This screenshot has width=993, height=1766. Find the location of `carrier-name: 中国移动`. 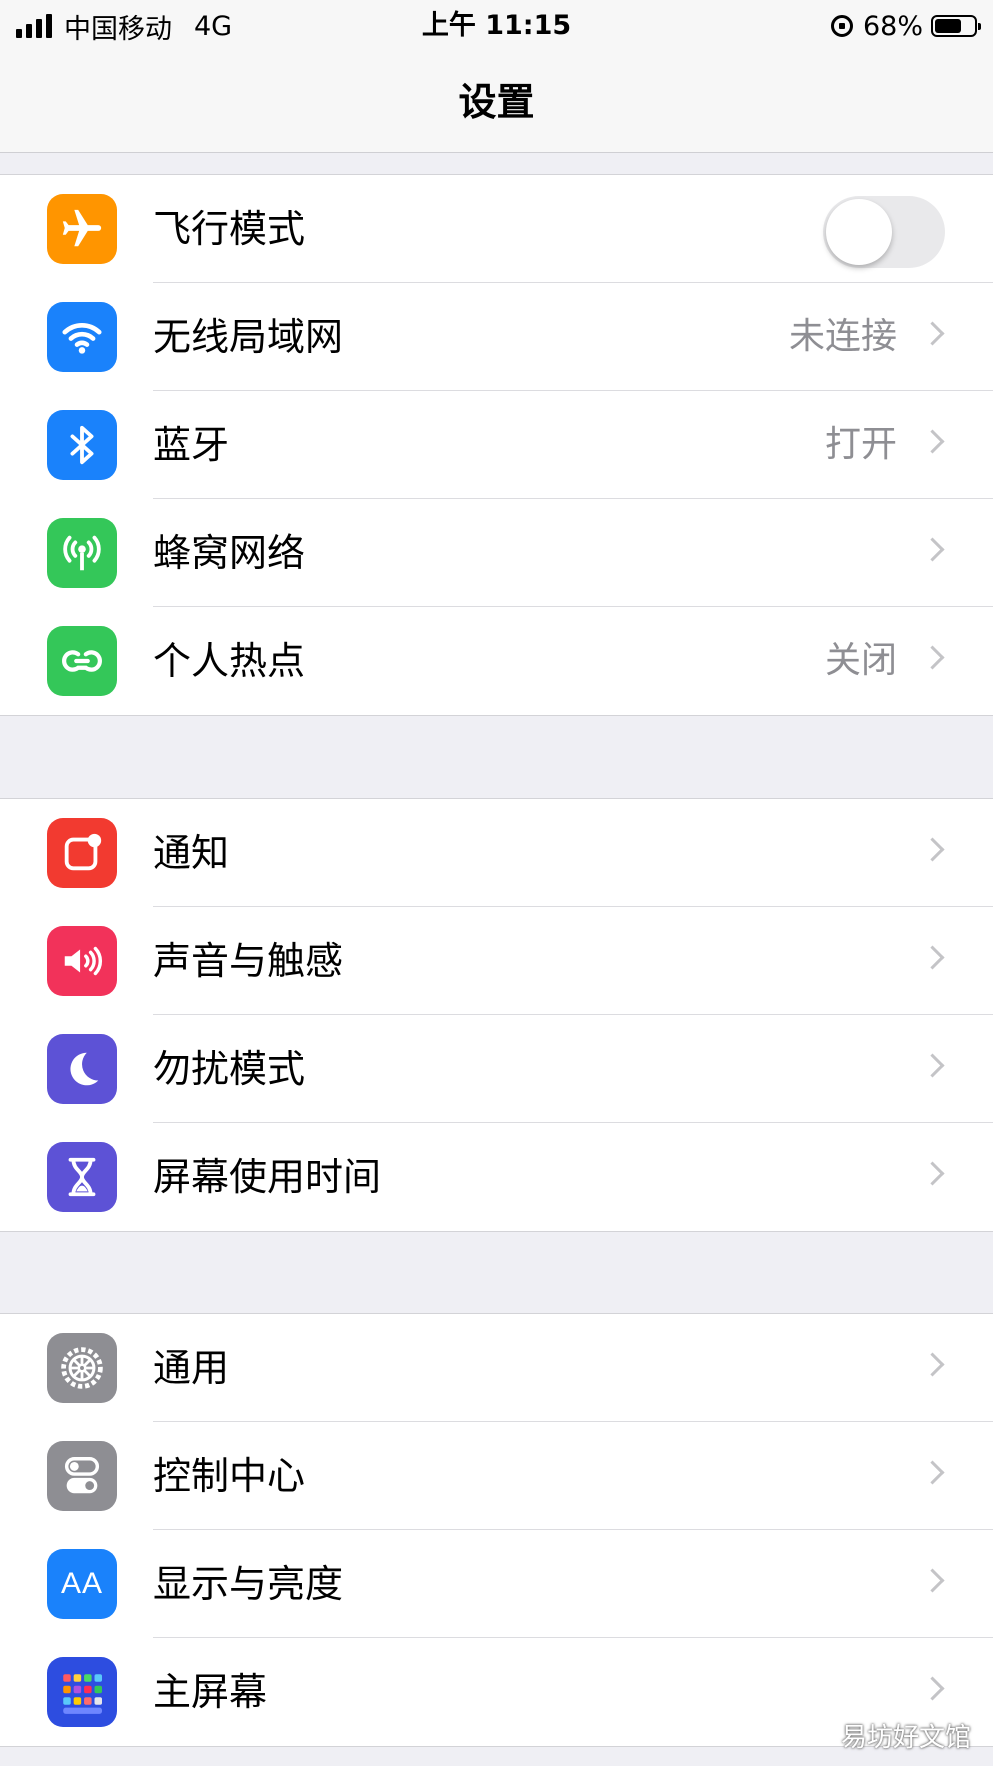

carrier-name: 中国移动 is located at coordinates (118, 29).